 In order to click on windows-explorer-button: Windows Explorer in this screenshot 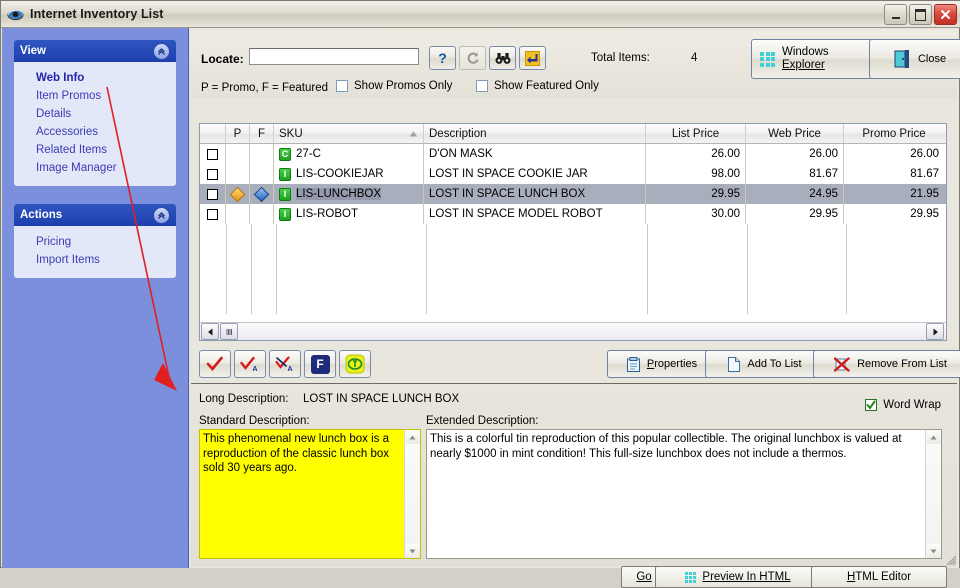, I will do `click(815, 59)`.